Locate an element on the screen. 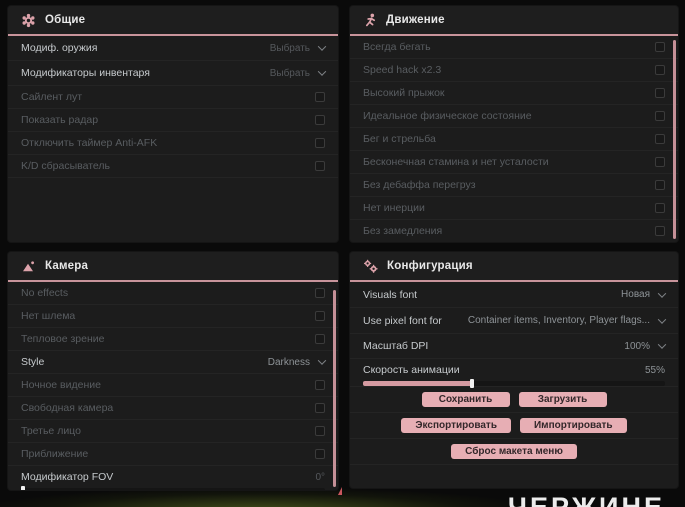 This screenshot has width=685, height=507. config-buttons-row-2: Экспортировать Импортировать is located at coordinates (514, 426).